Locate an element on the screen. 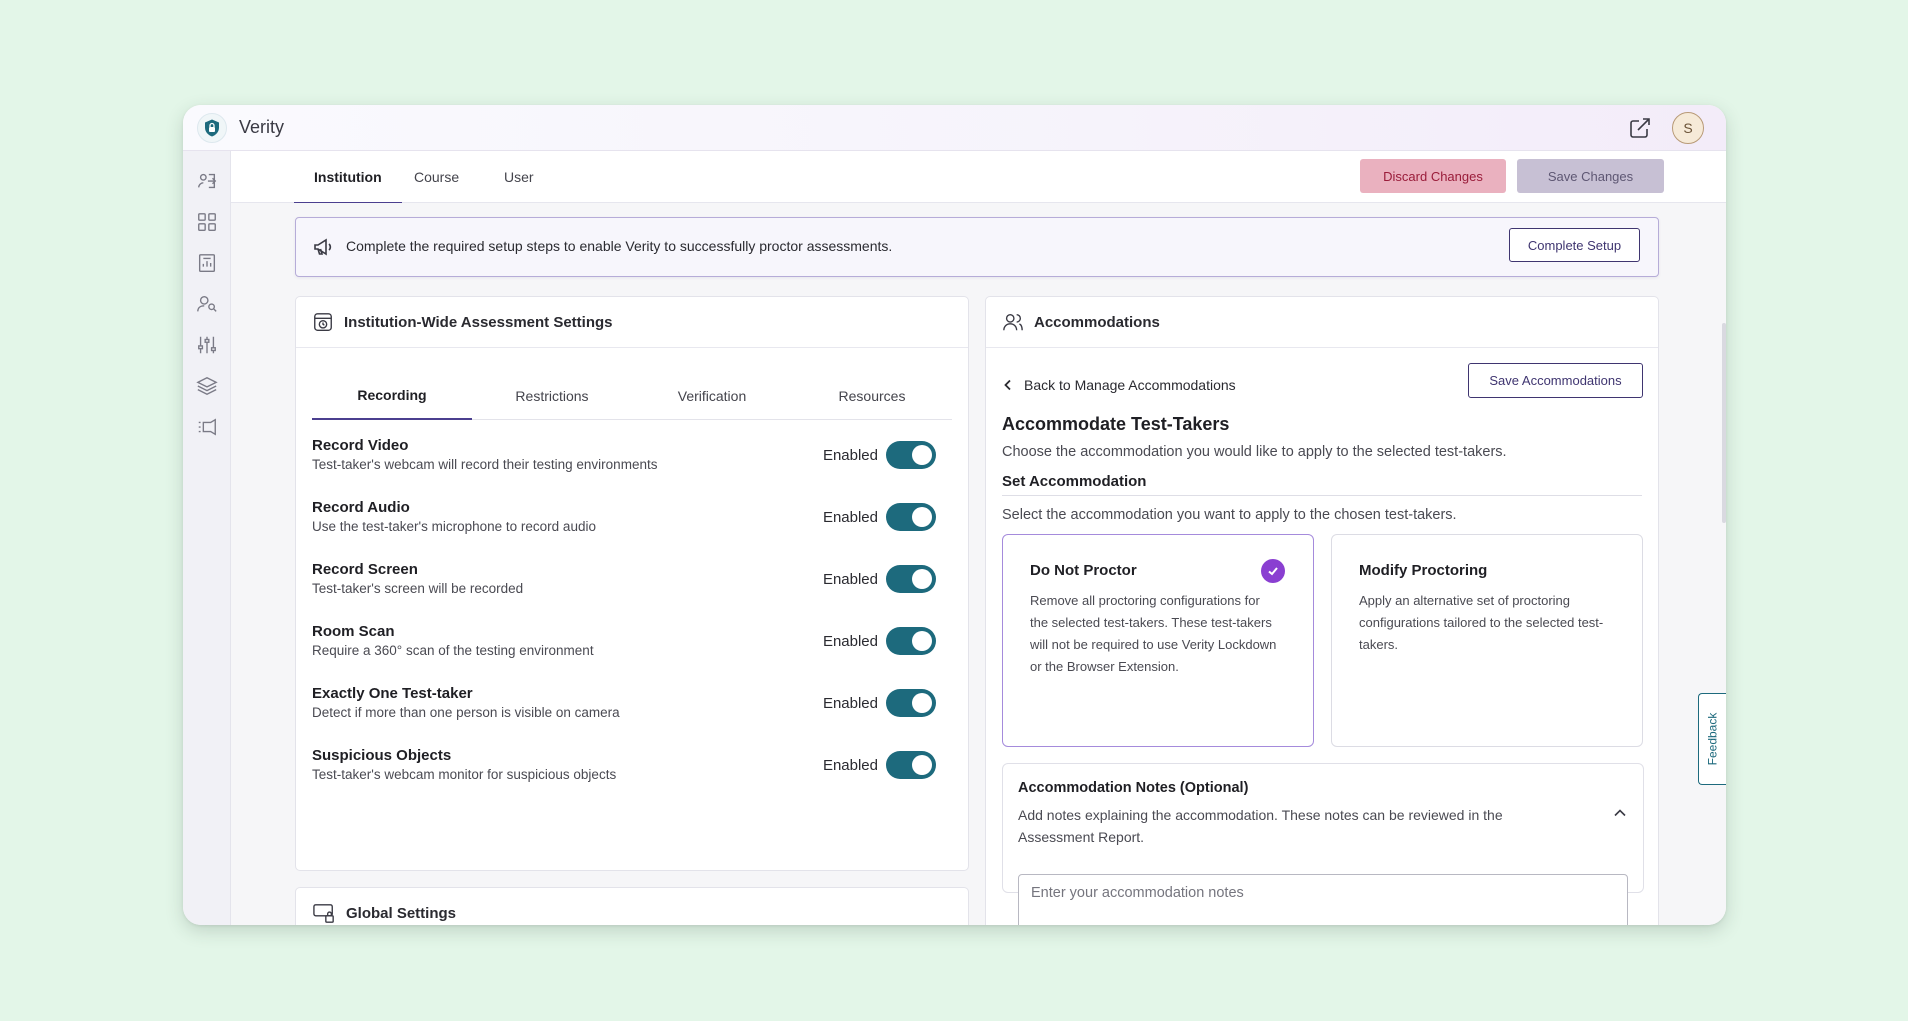 This screenshot has width=1908, height=1021. sidebar-layers-icon is located at coordinates (207, 386).